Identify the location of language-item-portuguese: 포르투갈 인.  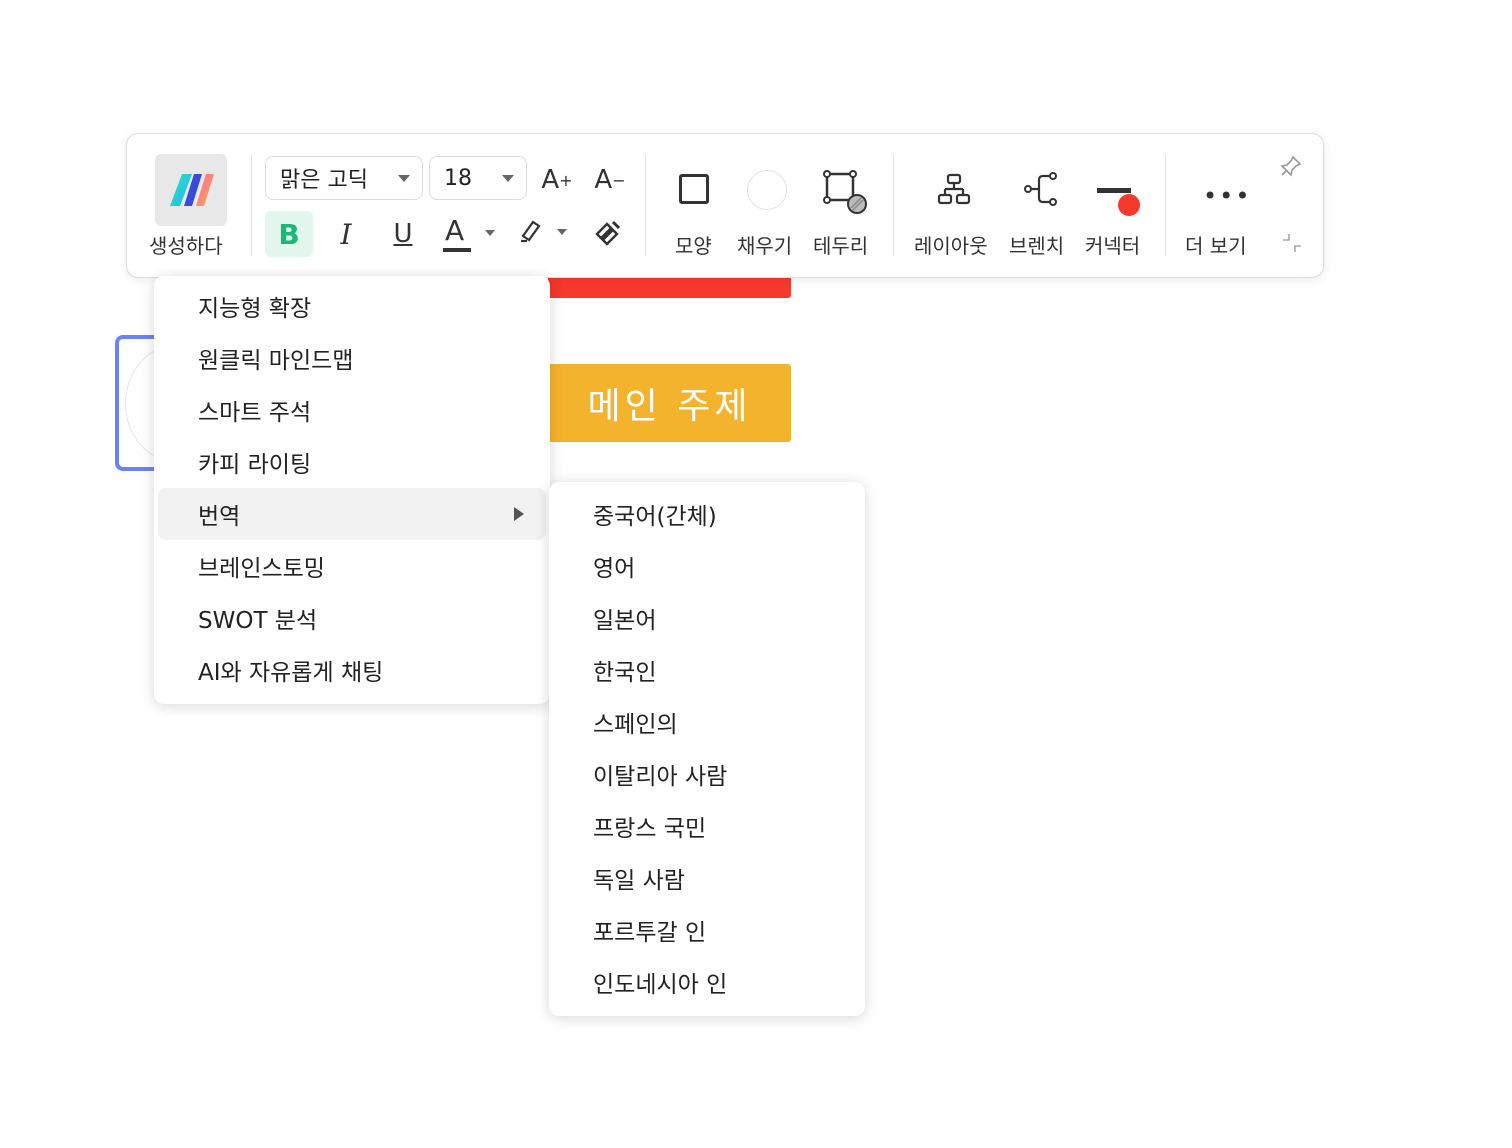
(707, 930).